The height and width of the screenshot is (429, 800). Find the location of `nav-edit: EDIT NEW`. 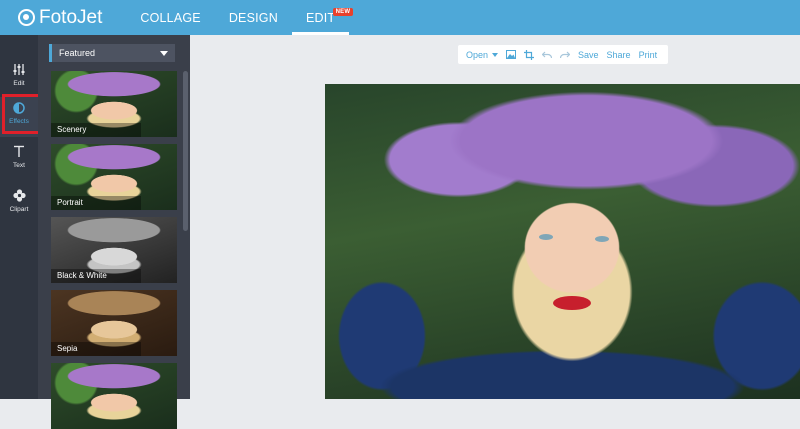

nav-edit: EDIT NEW is located at coordinates (322, 17).